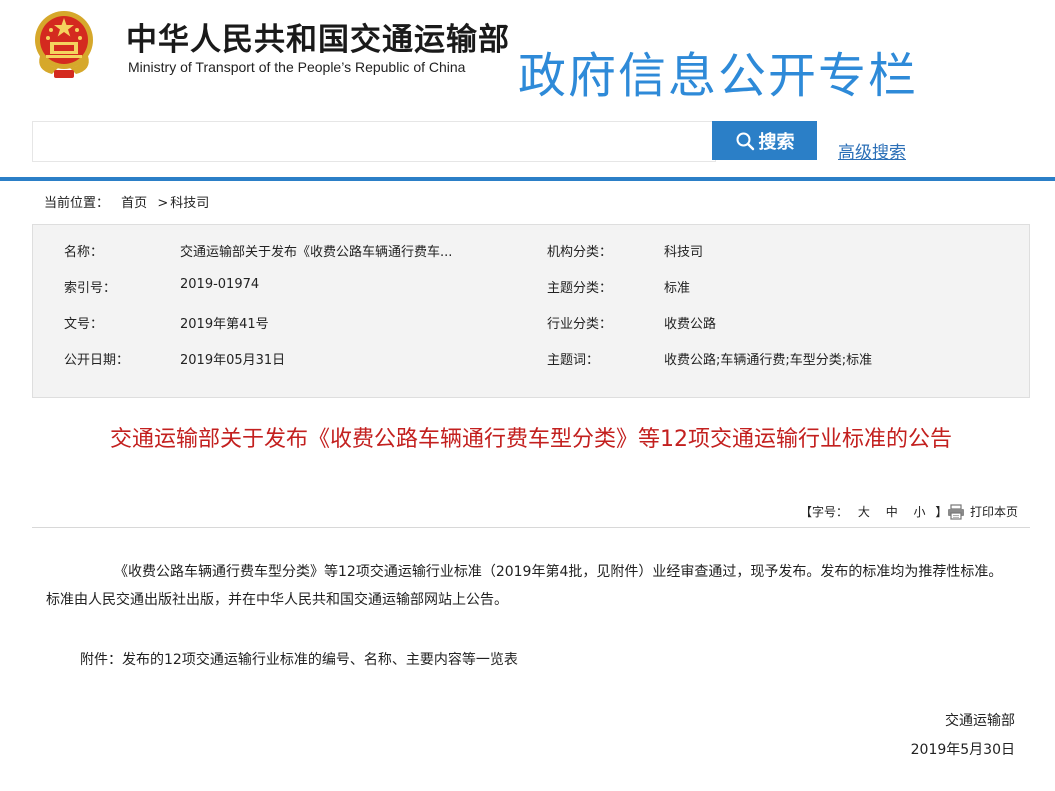 Image resolution: width=1055 pixels, height=791 pixels. Describe the element at coordinates (872, 150) in the screenshot. I see `advanced-search-link: 高级搜索` at that location.